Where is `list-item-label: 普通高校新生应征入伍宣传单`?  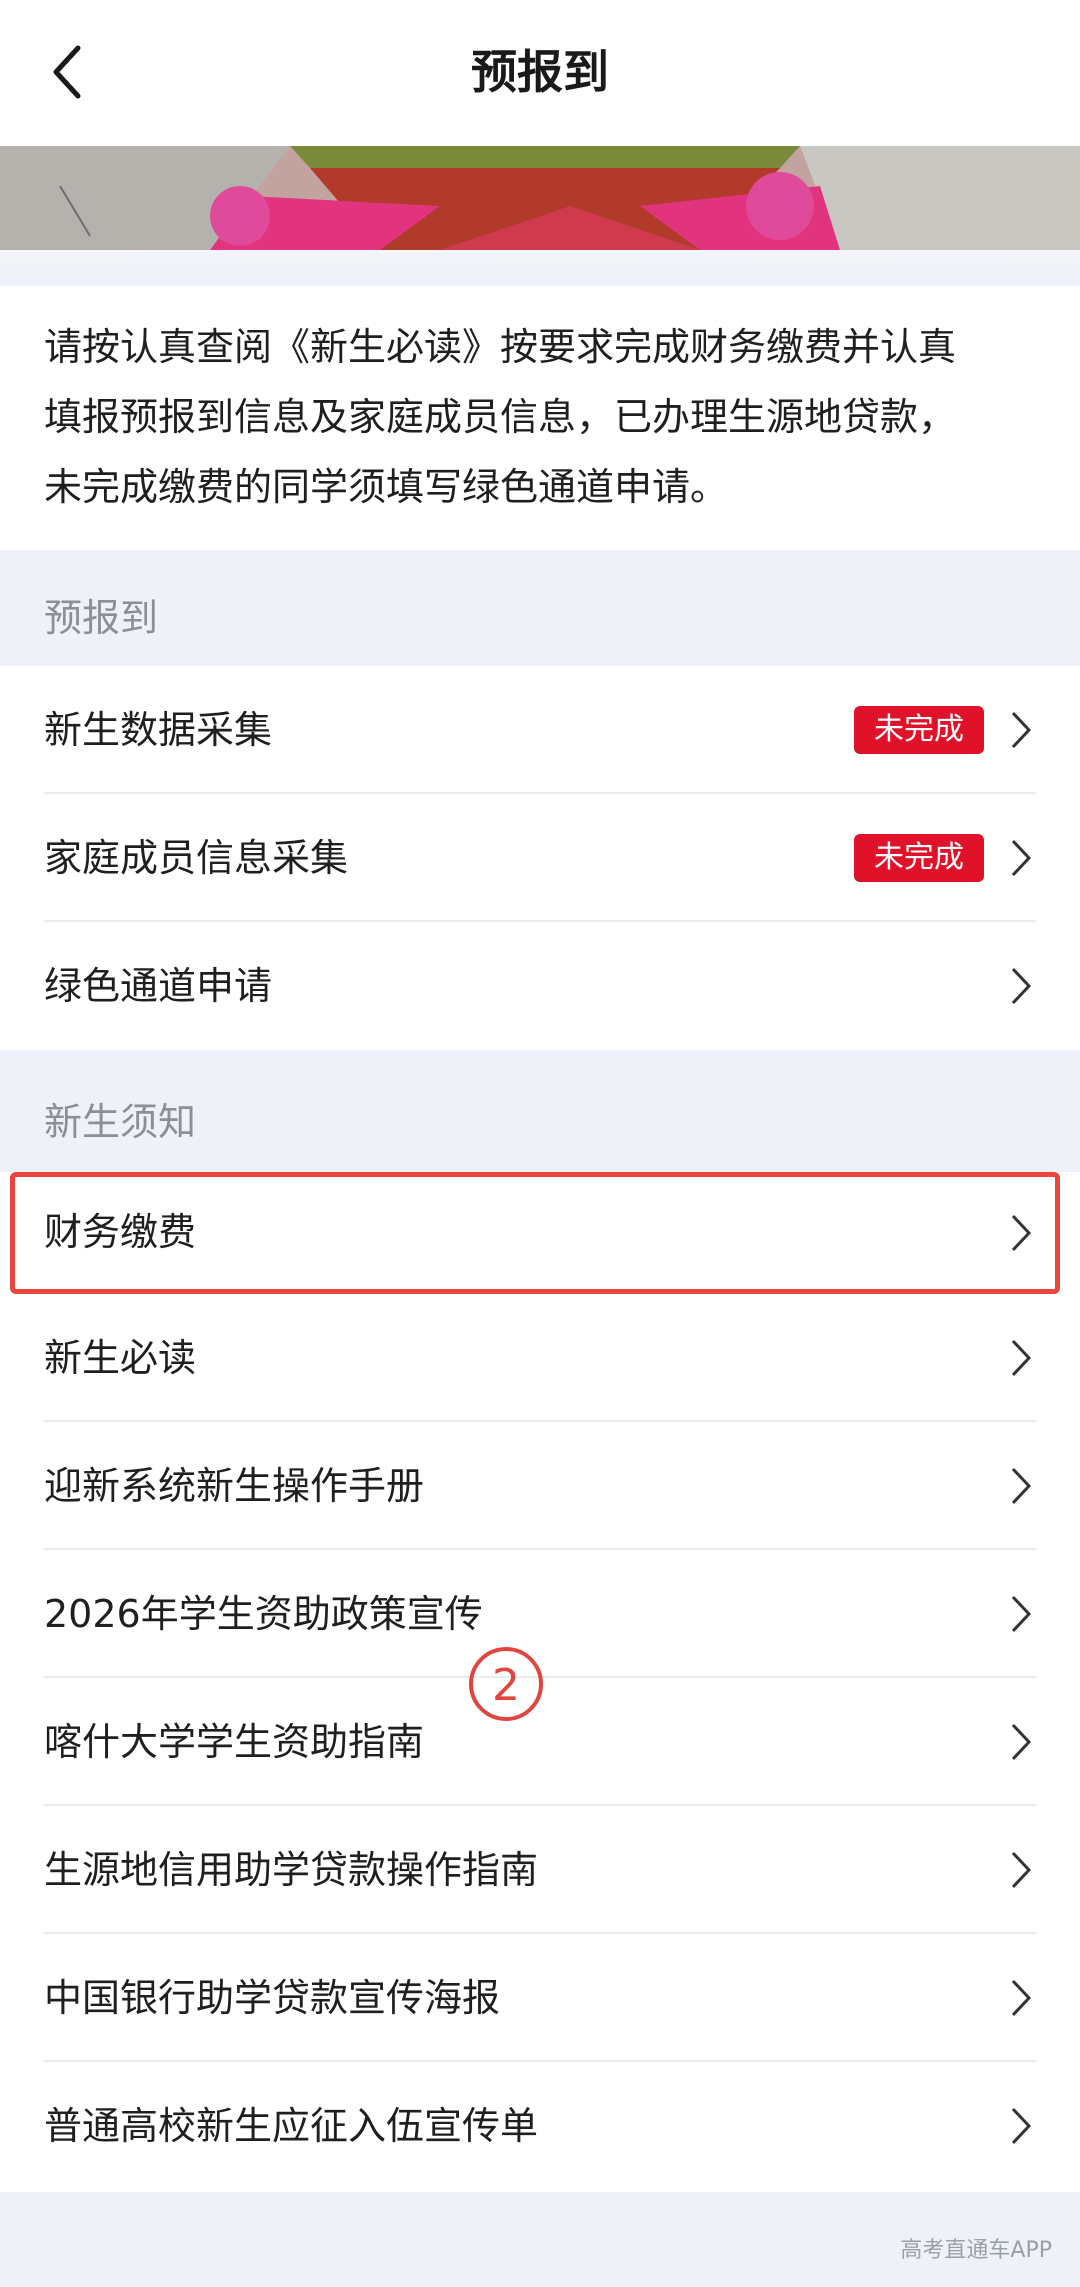
list-item-label: 普通高校新生应征入伍宣传单 is located at coordinates (291, 2126).